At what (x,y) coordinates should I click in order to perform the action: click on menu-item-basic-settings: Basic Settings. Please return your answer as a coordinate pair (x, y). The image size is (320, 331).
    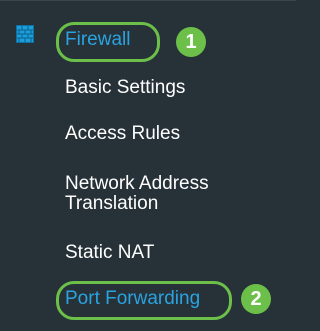
    Looking at the image, I should click on (125, 88).